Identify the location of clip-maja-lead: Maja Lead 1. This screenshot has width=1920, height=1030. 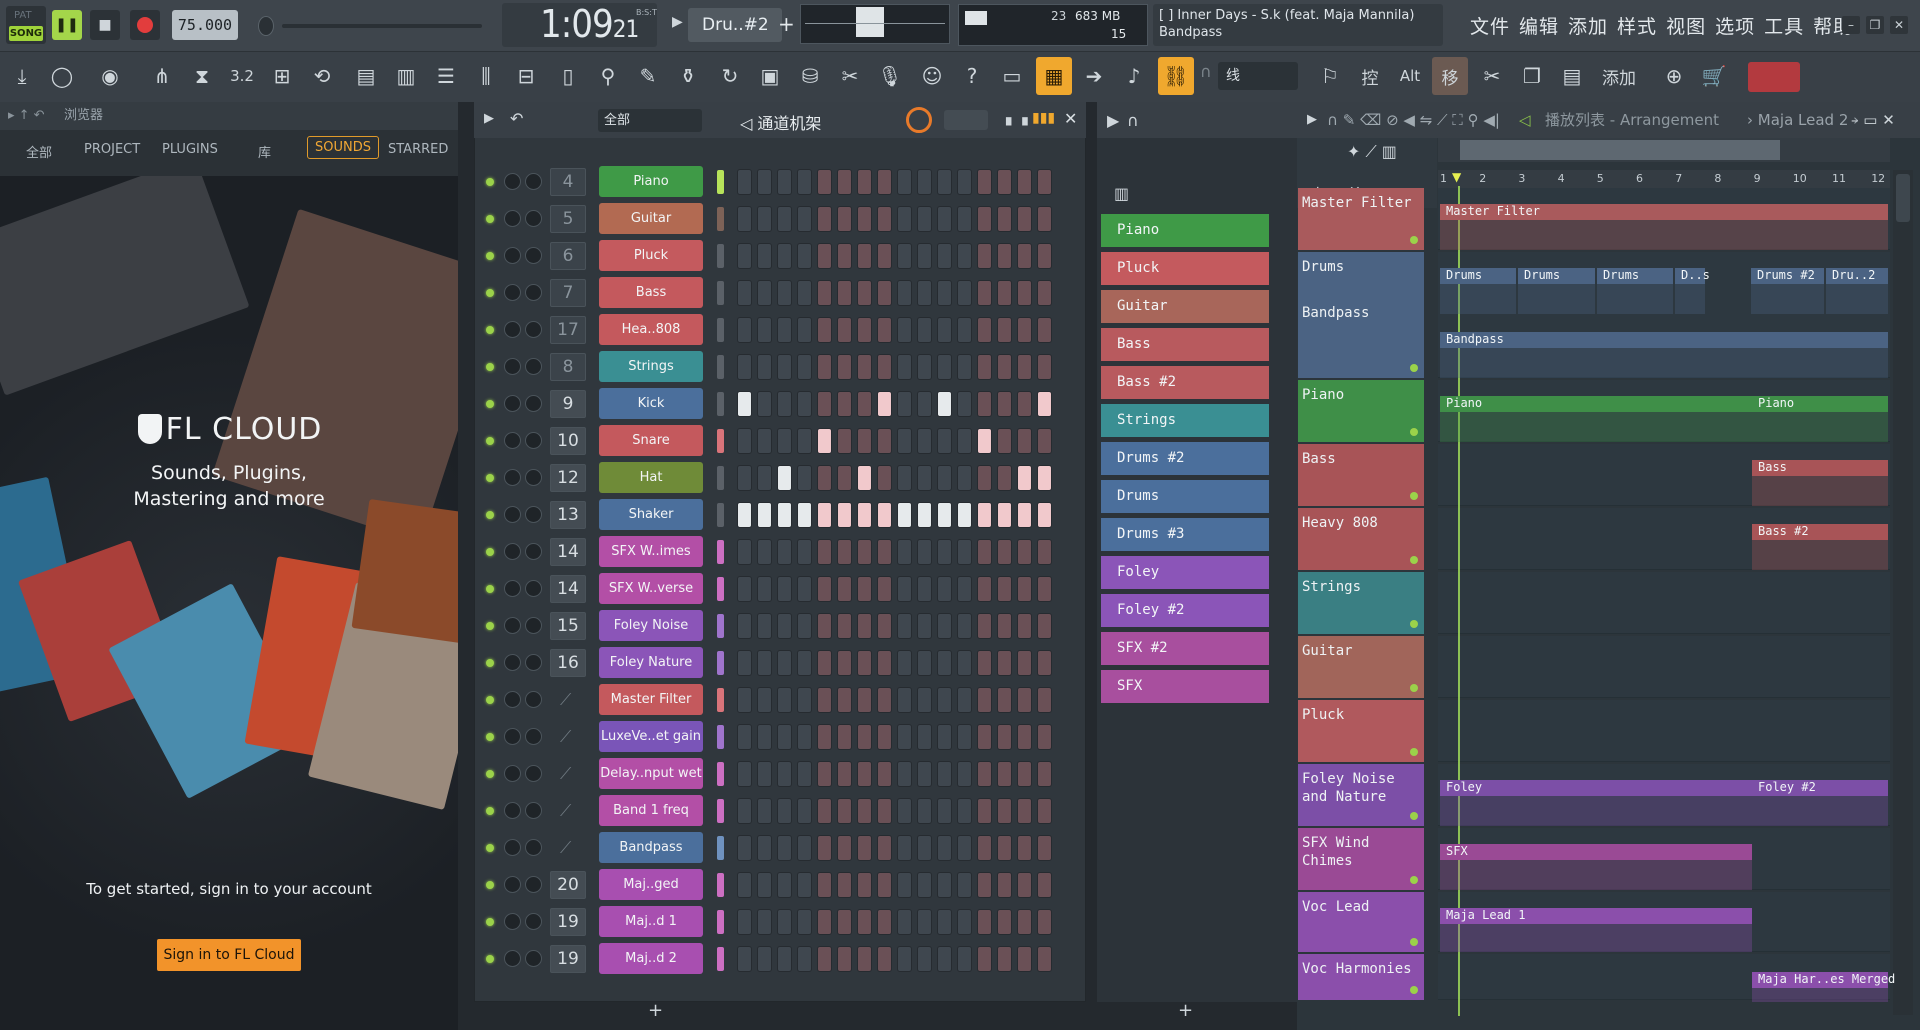
(1596, 930).